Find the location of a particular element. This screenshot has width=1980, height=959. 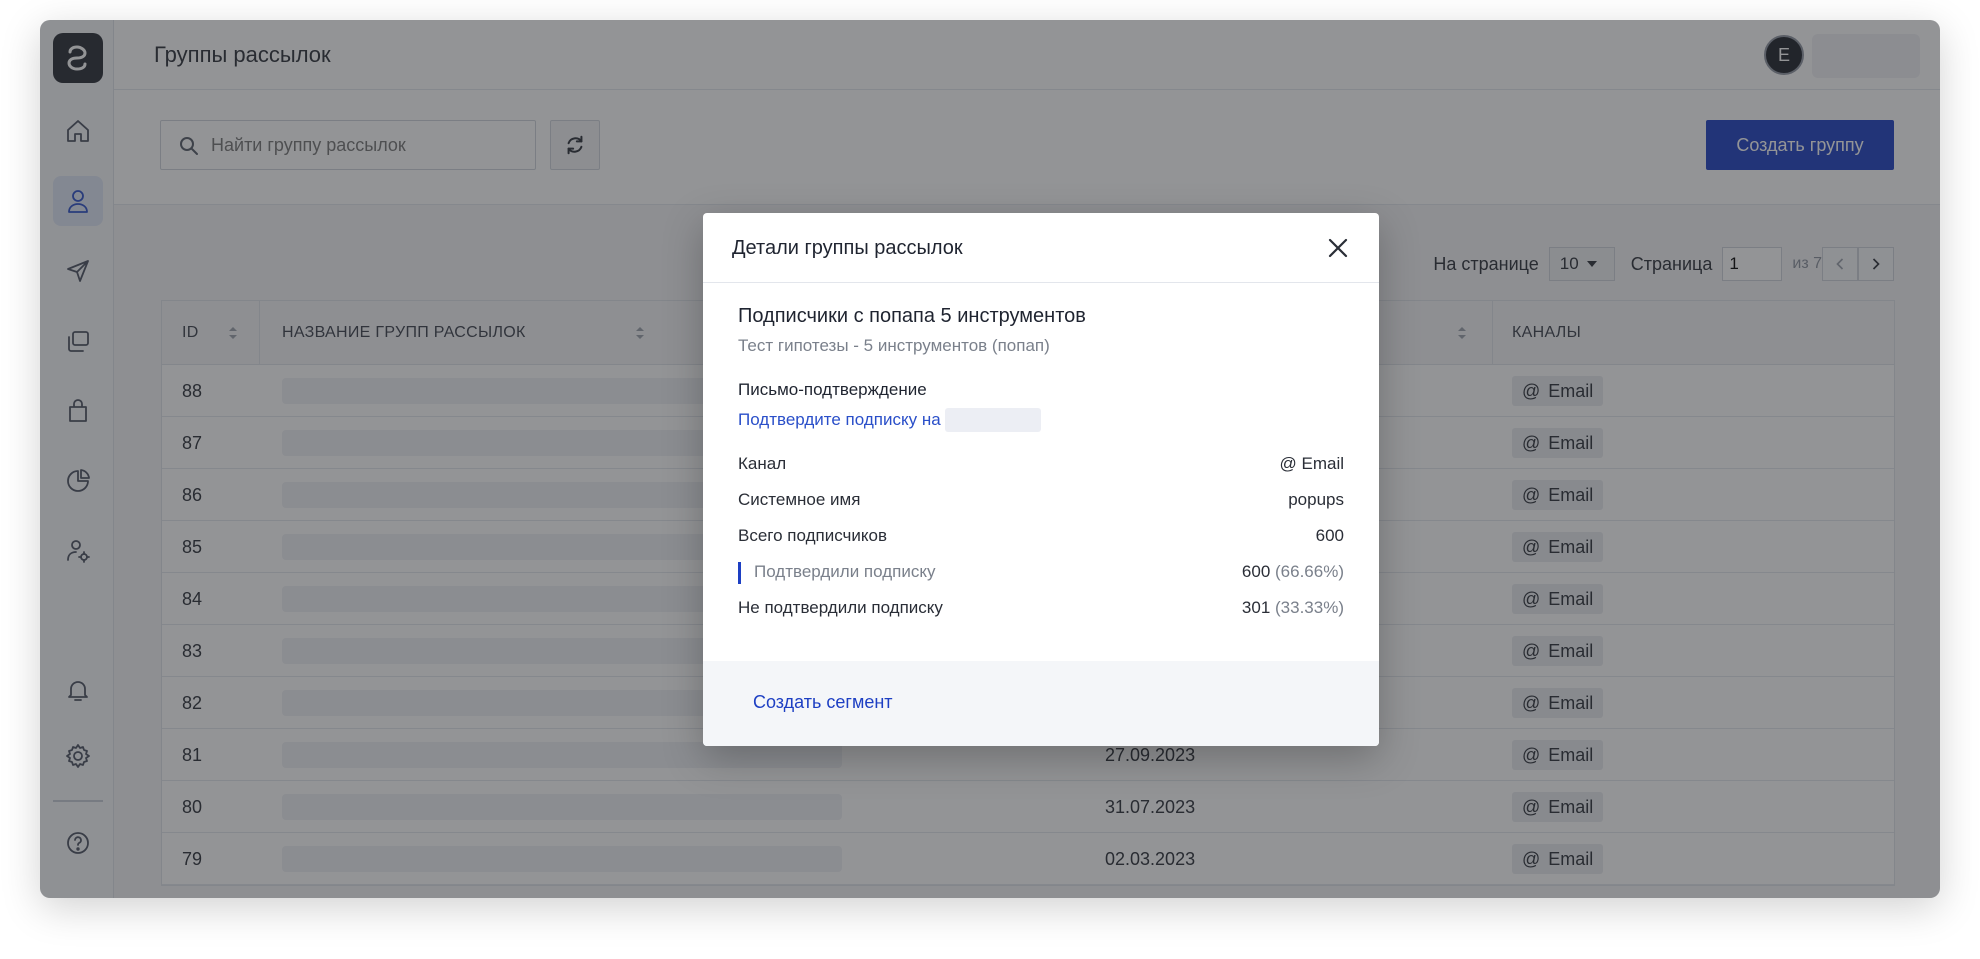

channel-value: Email is located at coordinates (1322, 463).